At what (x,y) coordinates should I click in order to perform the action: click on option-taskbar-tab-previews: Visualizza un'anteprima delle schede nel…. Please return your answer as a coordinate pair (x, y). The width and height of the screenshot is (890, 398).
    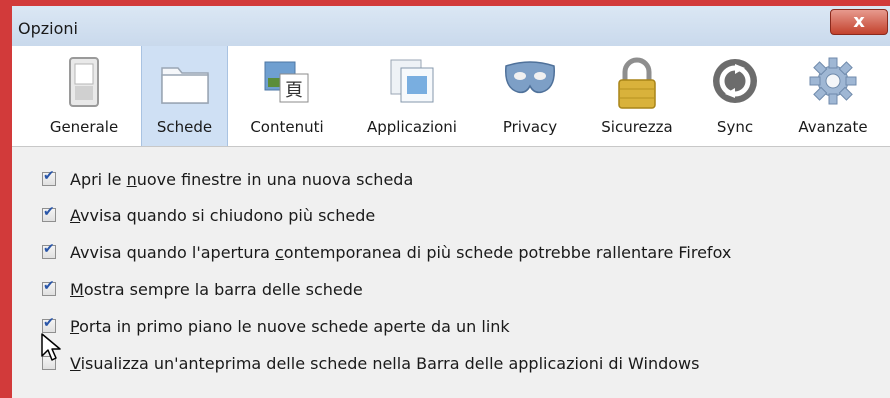
    Looking at the image, I should click on (370, 363).